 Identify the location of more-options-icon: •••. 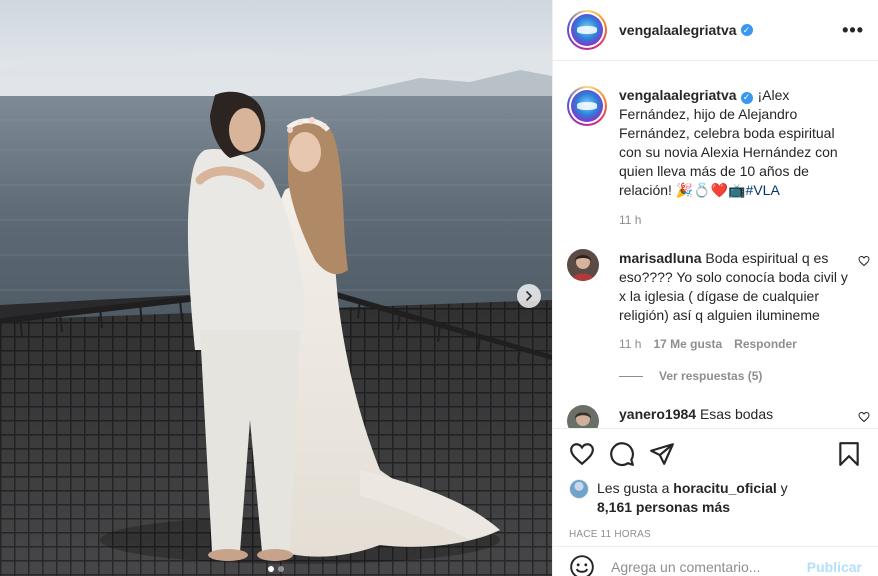
(853, 30).